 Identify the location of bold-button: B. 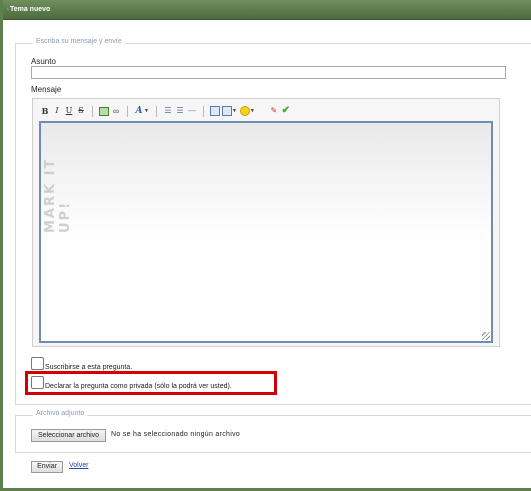
(45, 111).